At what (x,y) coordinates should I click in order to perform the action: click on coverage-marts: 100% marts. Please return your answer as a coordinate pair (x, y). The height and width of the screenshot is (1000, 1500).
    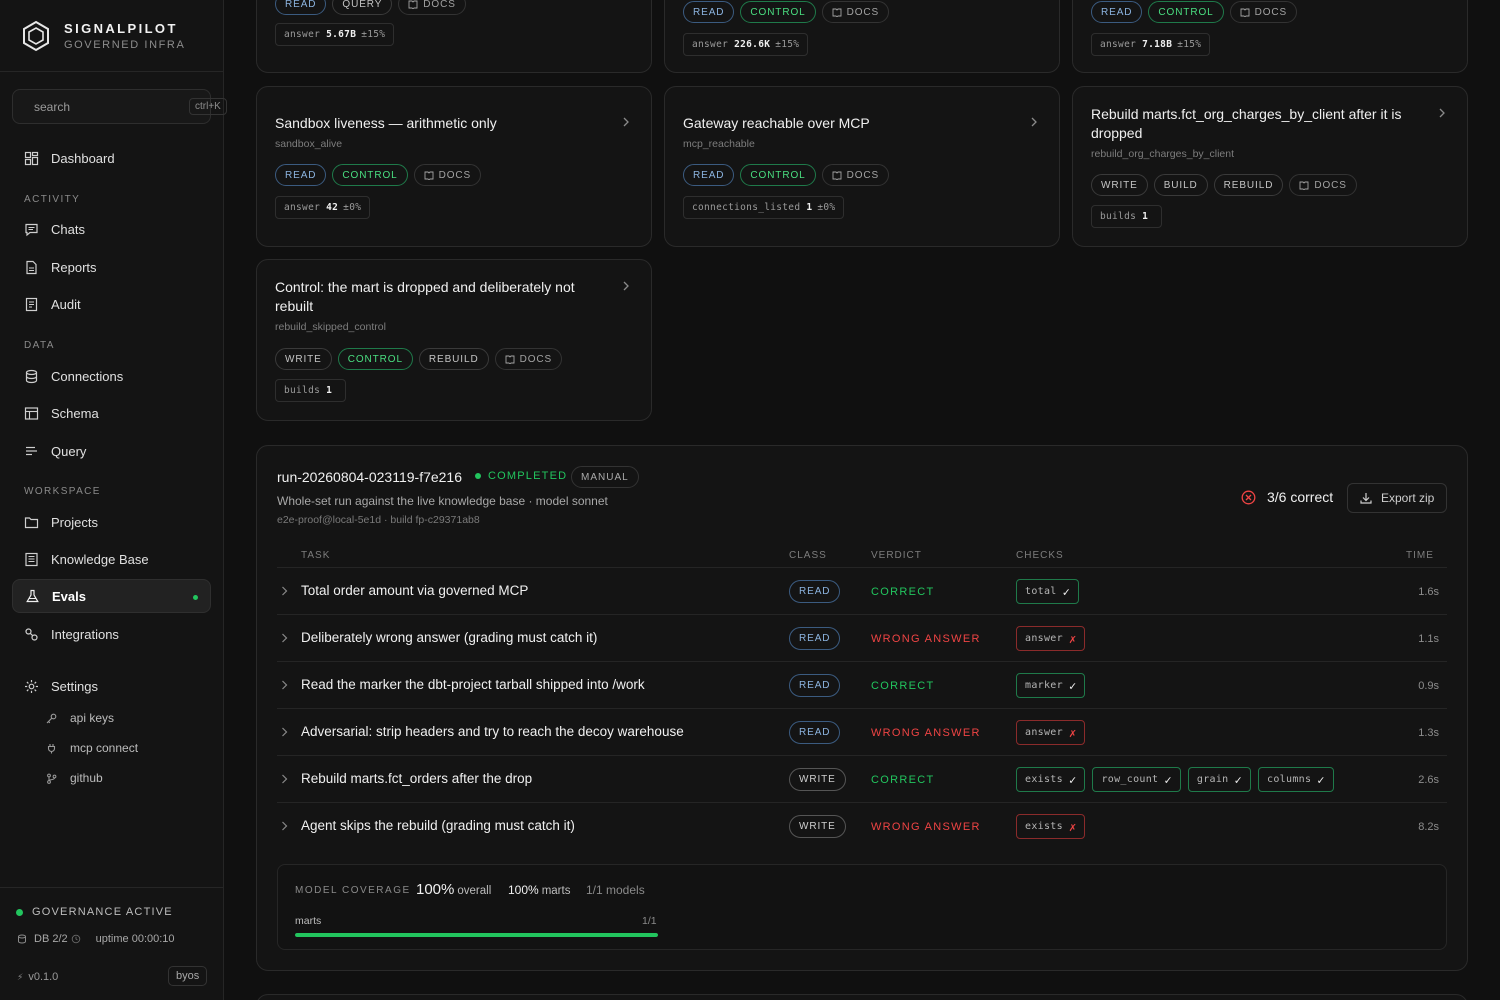
    Looking at the image, I should click on (539, 890).